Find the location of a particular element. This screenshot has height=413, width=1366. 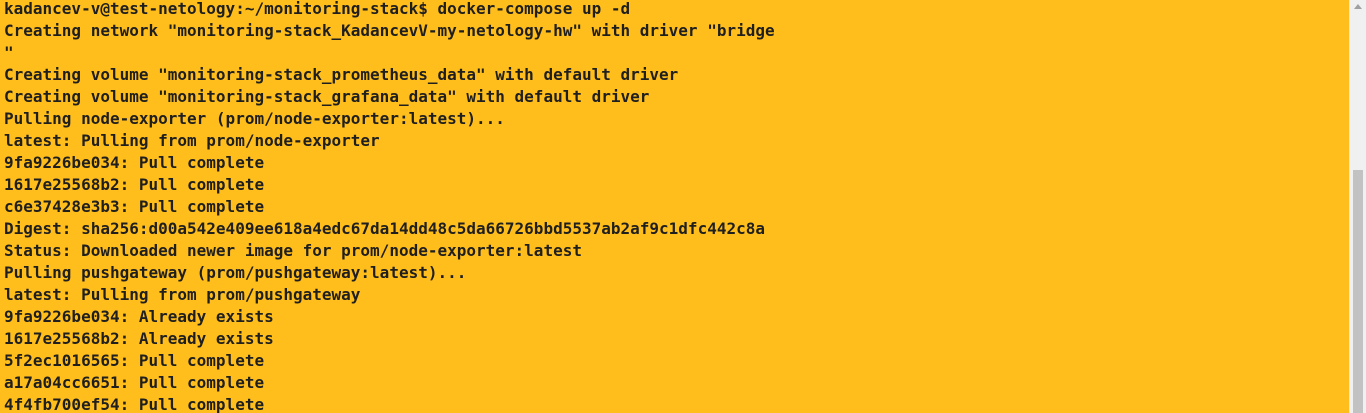

terminal-line: 9fa9226be034: Already exists is located at coordinates (139, 316).